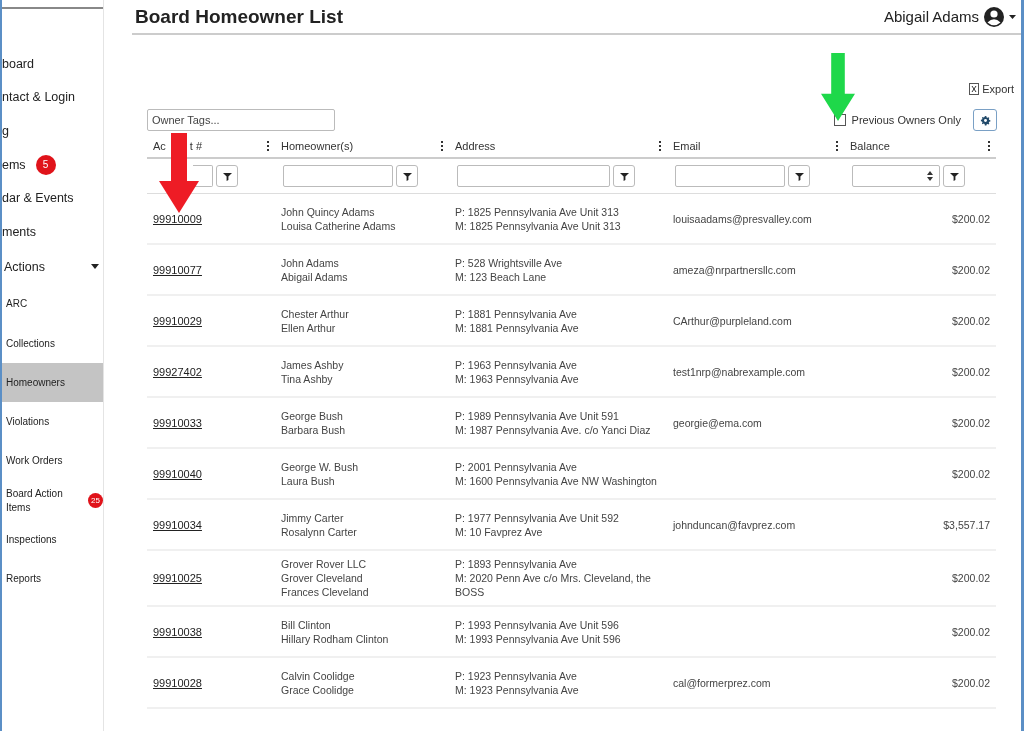 This screenshot has height=731, width=1024. Describe the element at coordinates (177, 218) in the screenshot. I see `account-link: 99910009` at that location.